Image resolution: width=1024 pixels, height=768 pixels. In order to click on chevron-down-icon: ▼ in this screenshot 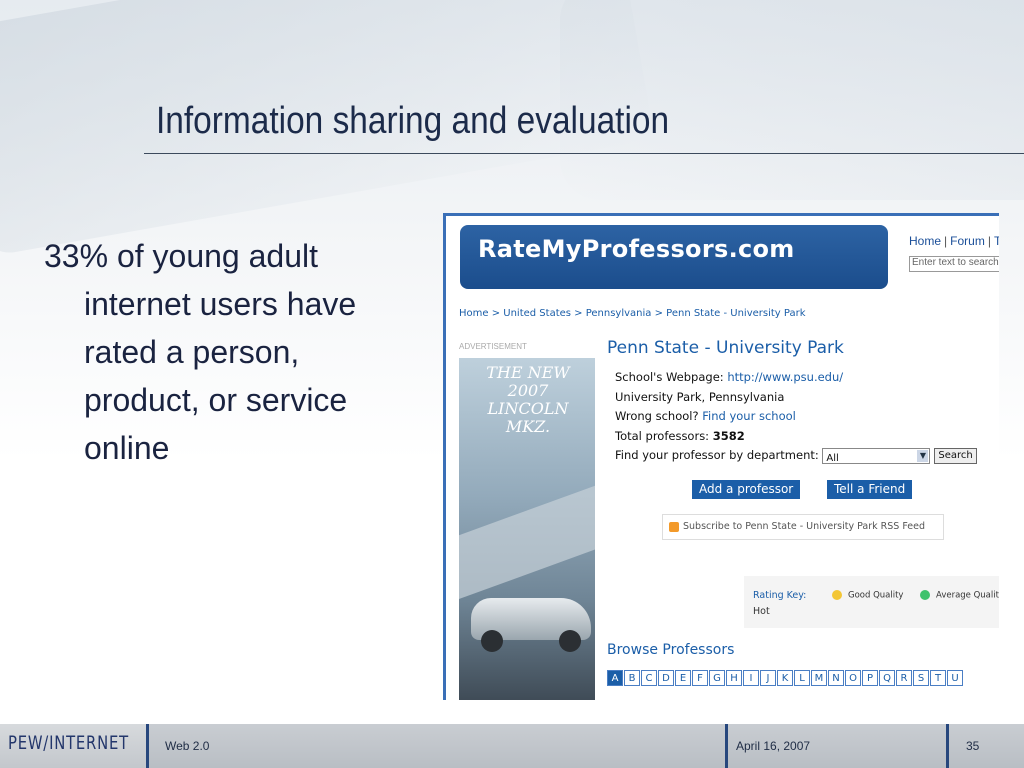, I will do `click(923, 455)`.